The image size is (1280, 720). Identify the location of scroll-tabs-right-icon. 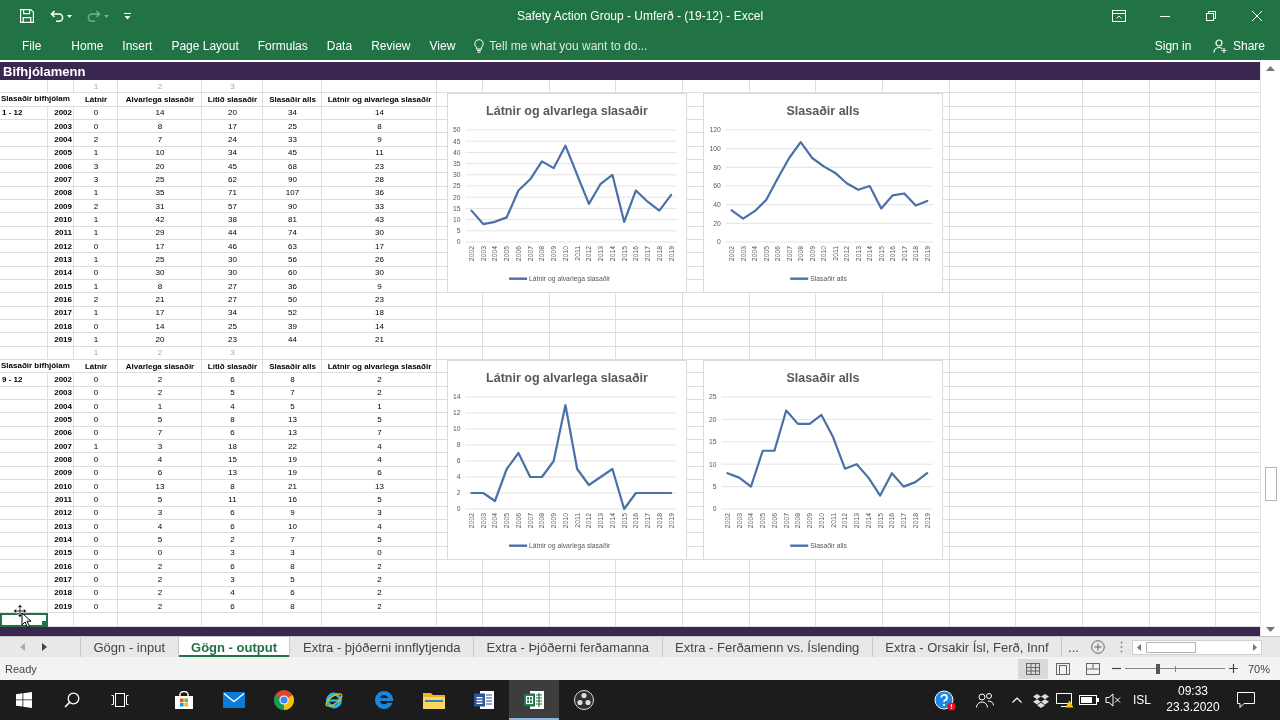
(44, 647).